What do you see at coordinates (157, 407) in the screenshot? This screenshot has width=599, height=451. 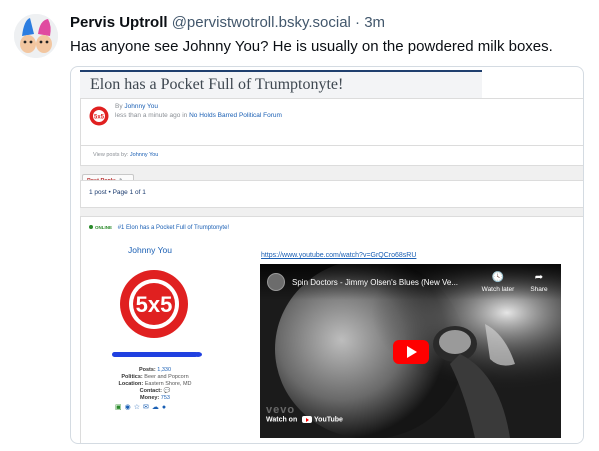 I see `chat-icon: ☁` at bounding box center [157, 407].